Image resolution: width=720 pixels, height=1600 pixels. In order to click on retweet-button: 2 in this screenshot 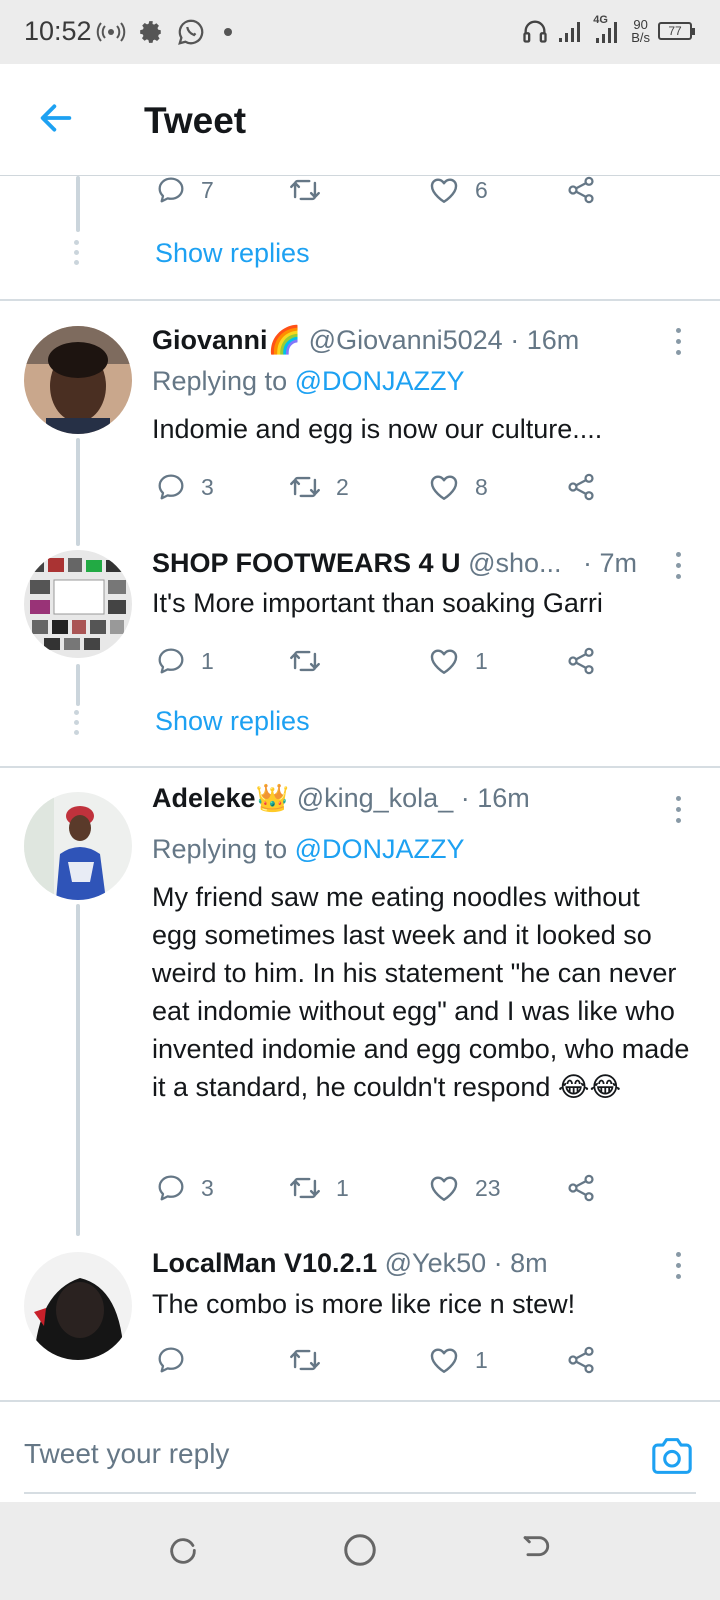, I will do `click(318, 487)`.